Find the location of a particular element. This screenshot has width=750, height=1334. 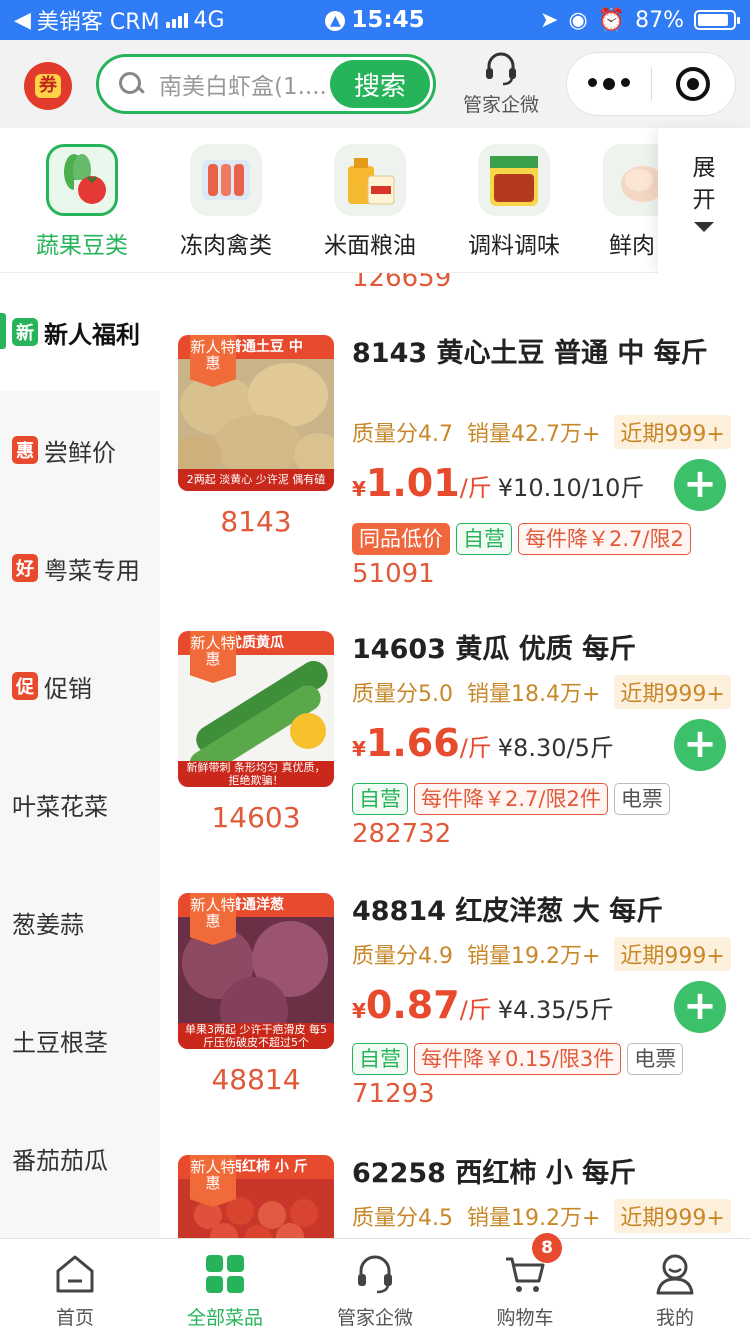

tag-e-invoice: 电票 is located at coordinates (655, 1059).